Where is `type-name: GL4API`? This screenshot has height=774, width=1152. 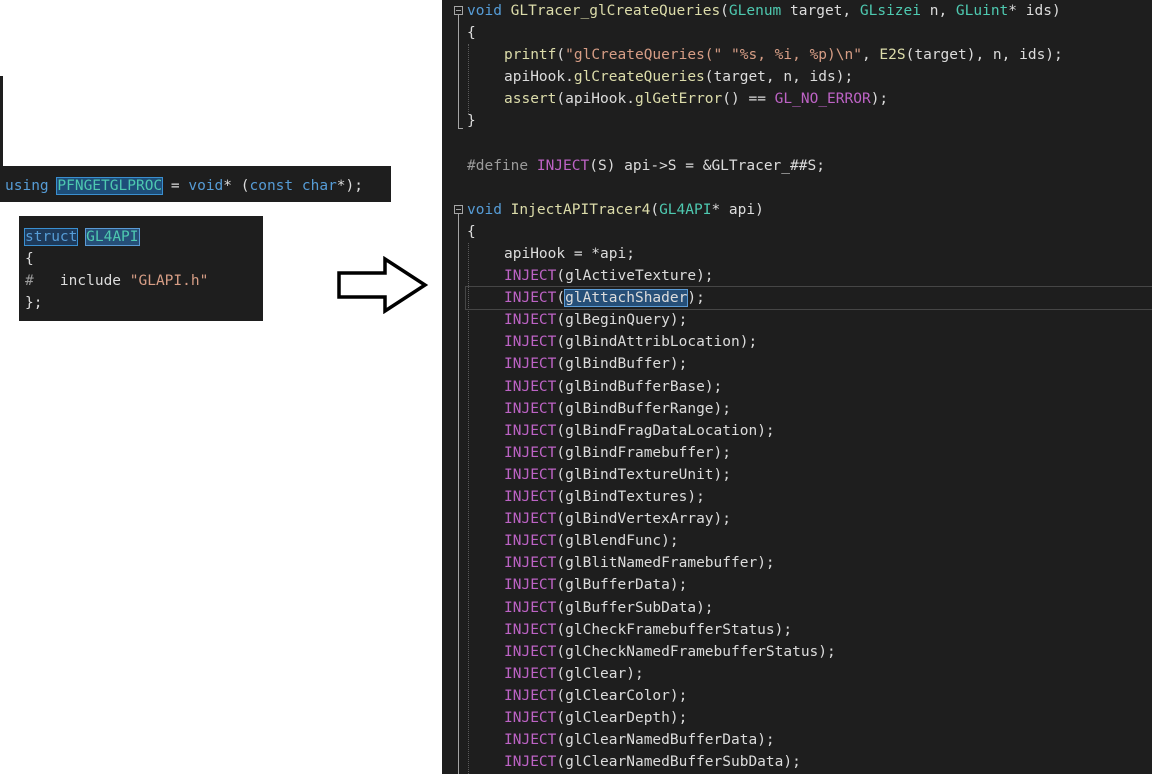
type-name: GL4API is located at coordinates (685, 210).